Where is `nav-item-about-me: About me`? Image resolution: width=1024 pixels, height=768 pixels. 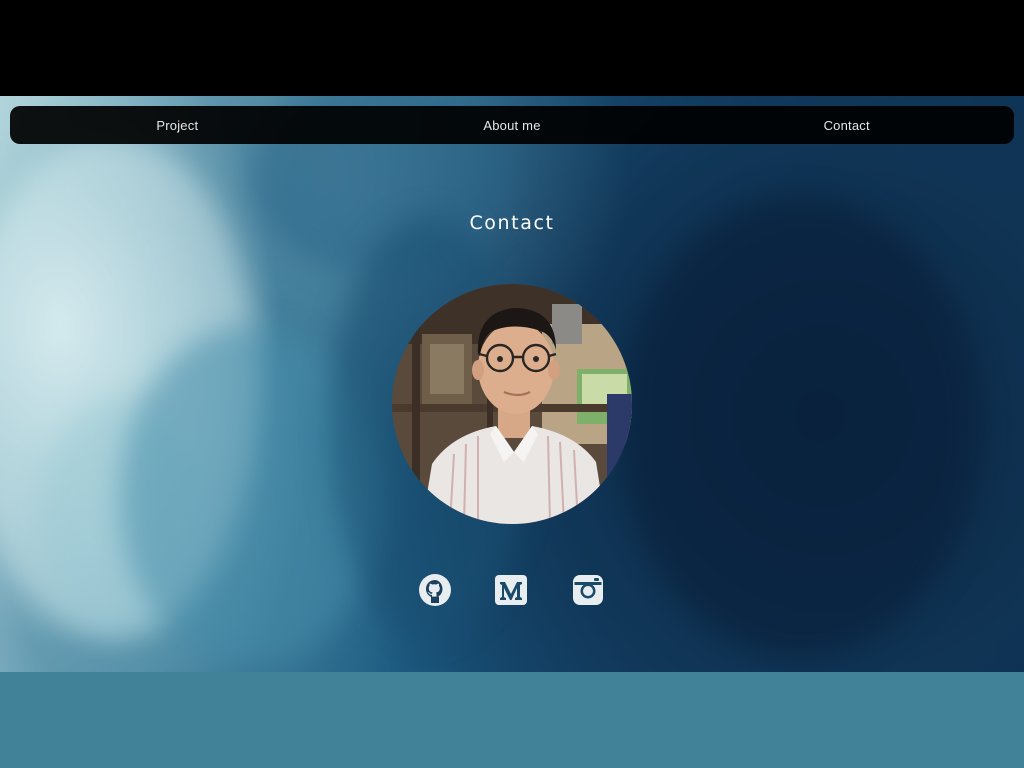
nav-item-about-me: About me is located at coordinates (512, 125).